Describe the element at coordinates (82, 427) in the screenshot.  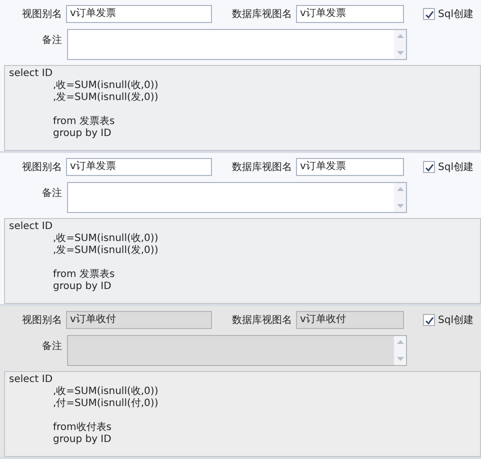
I see `code-line: from收付表s` at that location.